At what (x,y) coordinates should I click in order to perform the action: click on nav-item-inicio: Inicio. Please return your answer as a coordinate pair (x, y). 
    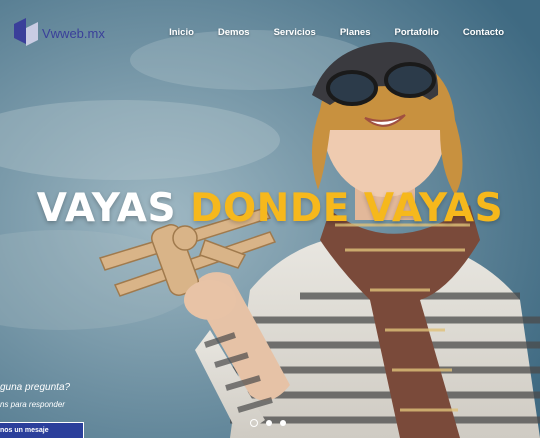
    Looking at the image, I should click on (181, 32).